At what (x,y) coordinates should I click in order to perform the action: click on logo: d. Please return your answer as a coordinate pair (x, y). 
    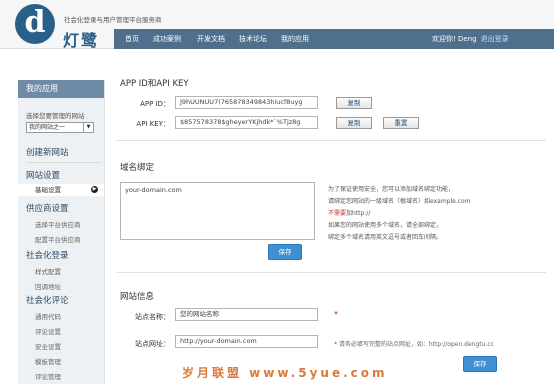
    Looking at the image, I should click on (35, 24).